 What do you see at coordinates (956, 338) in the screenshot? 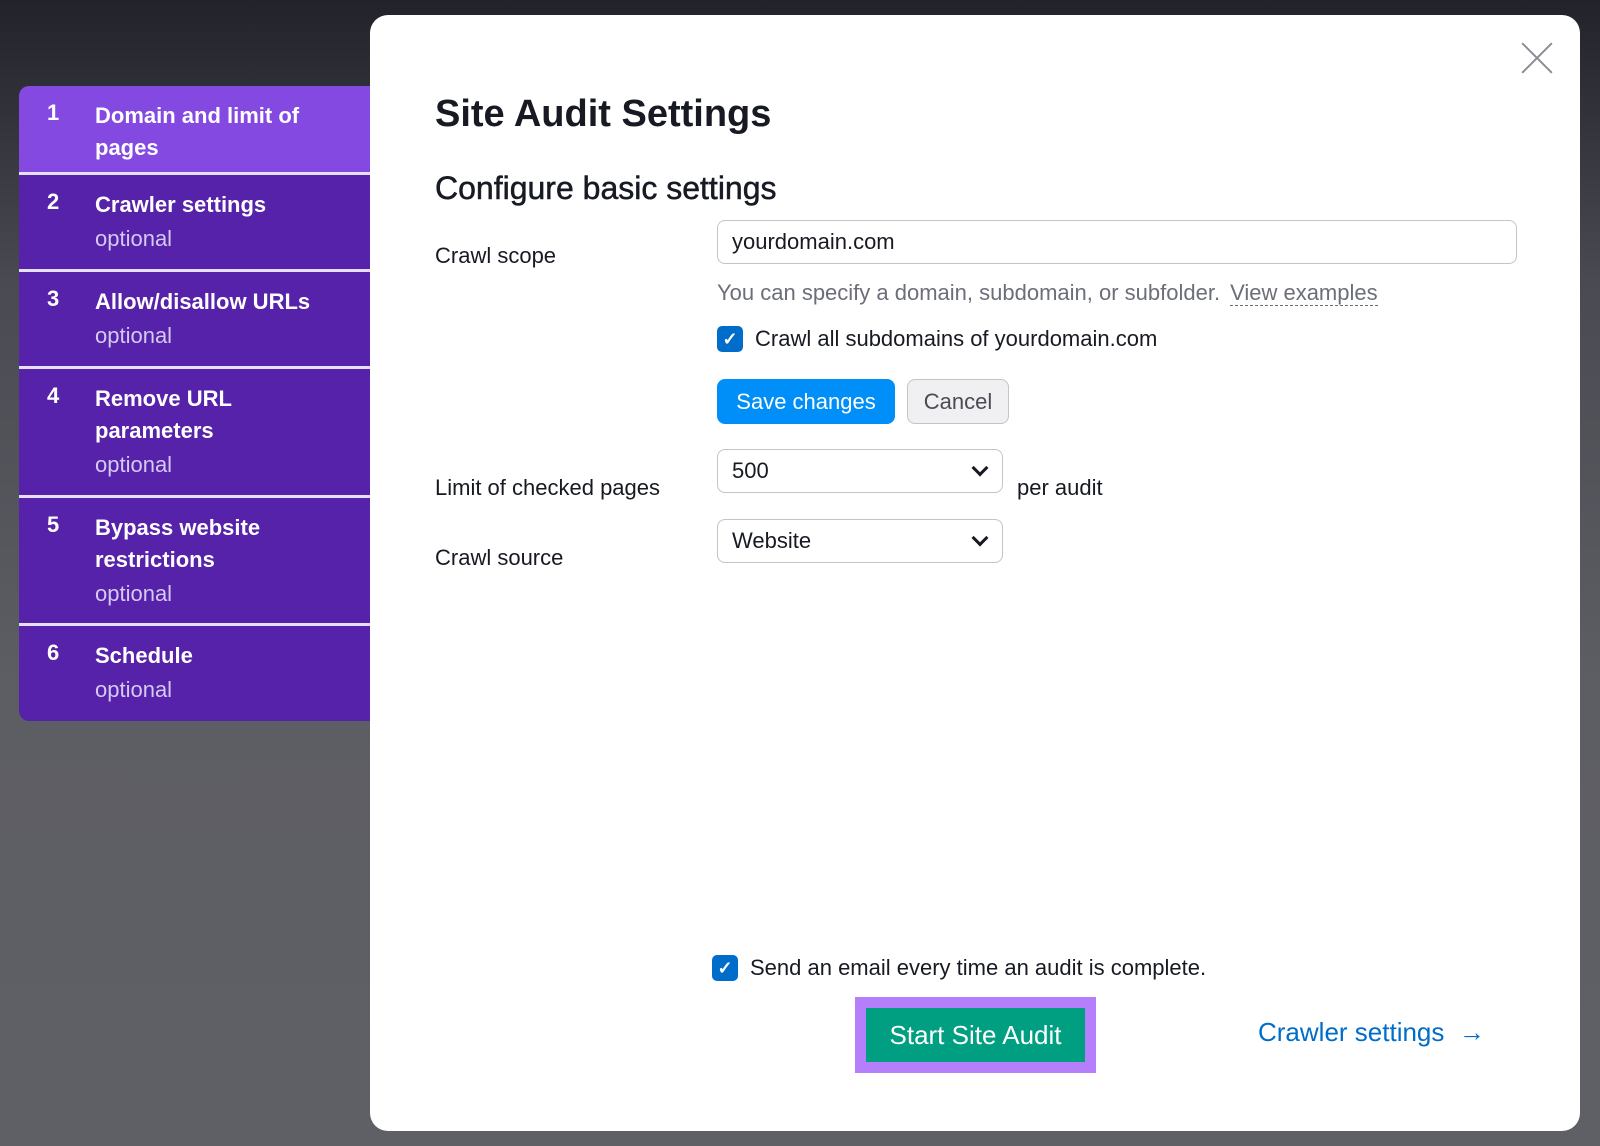
I see `subdomains-label: Crawl all subdomains of yourdomain.com` at bounding box center [956, 338].